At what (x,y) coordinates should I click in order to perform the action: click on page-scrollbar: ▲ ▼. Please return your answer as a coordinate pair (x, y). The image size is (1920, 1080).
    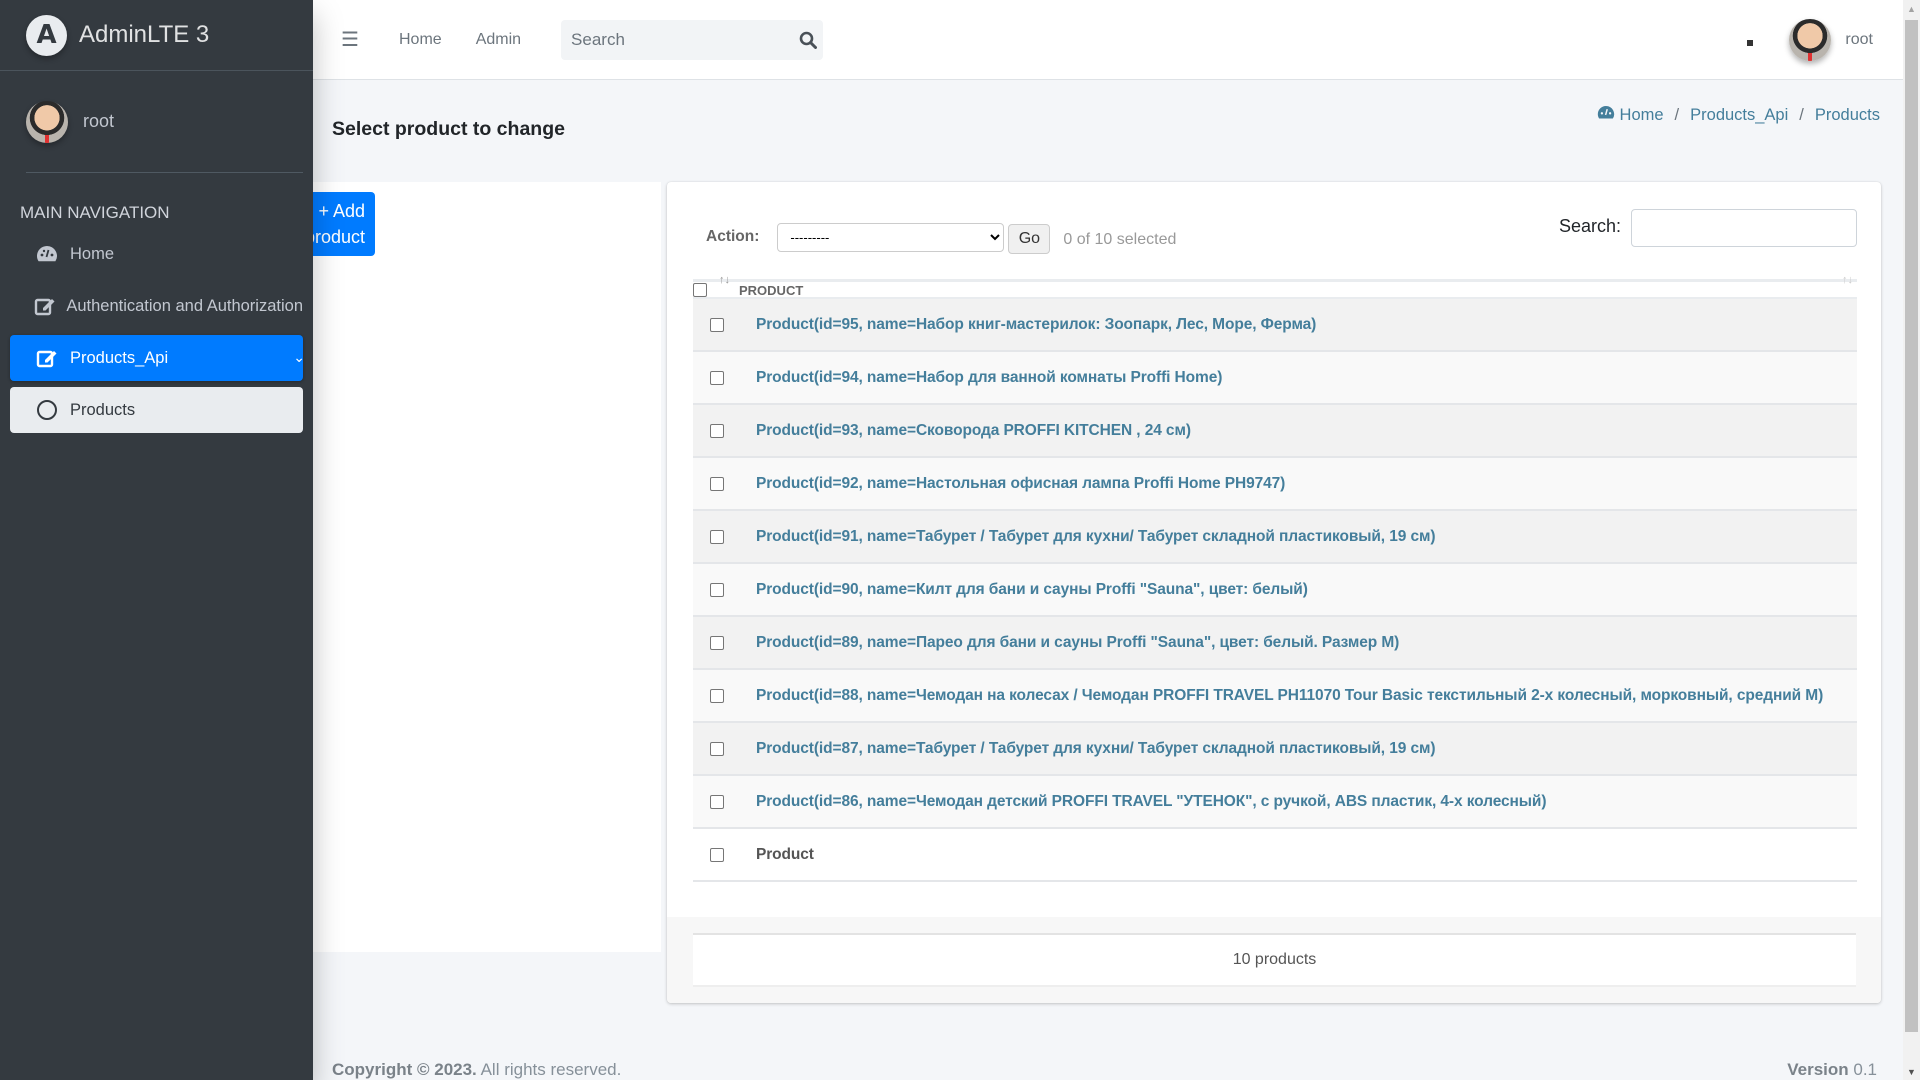
    Looking at the image, I should click on (1911, 540).